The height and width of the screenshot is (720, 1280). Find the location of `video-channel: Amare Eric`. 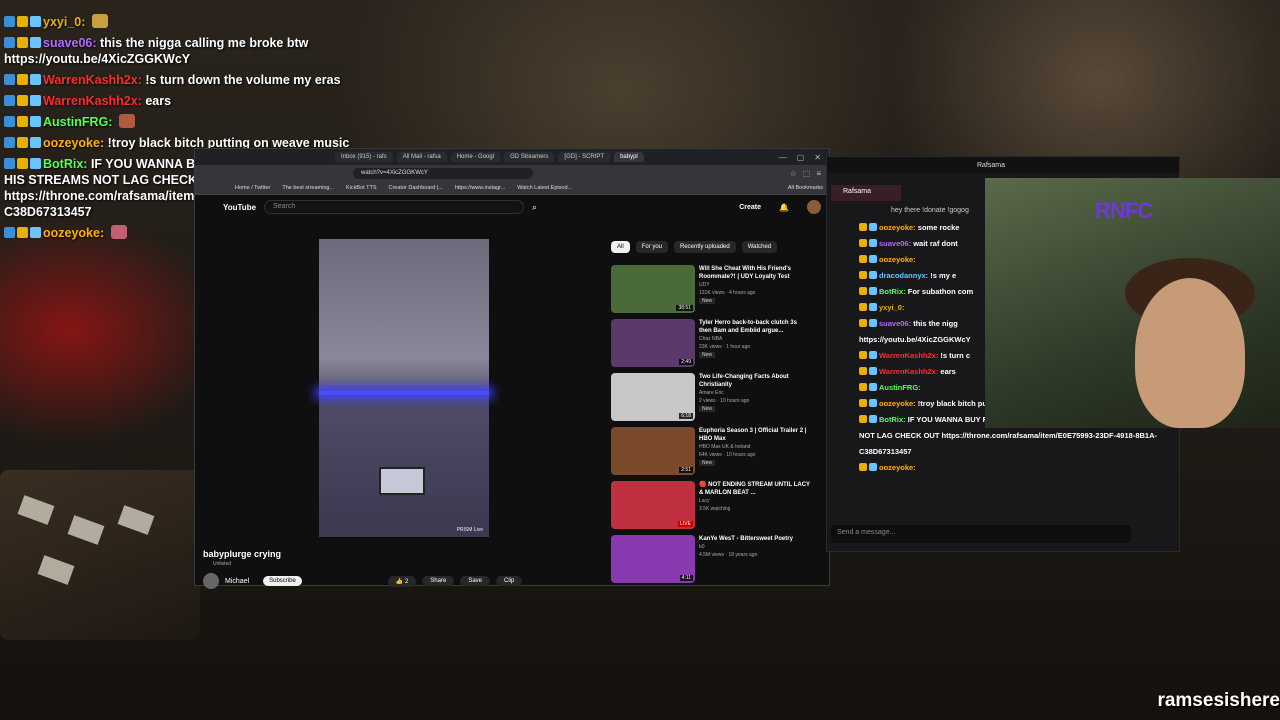

video-channel: Amare Eric is located at coordinates (755, 393).